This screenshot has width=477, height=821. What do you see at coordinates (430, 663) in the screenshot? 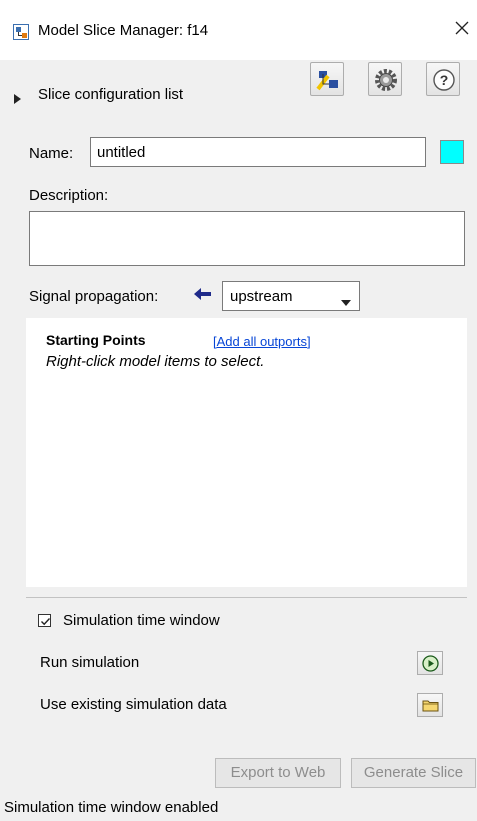
I see `run-simulation-button` at bounding box center [430, 663].